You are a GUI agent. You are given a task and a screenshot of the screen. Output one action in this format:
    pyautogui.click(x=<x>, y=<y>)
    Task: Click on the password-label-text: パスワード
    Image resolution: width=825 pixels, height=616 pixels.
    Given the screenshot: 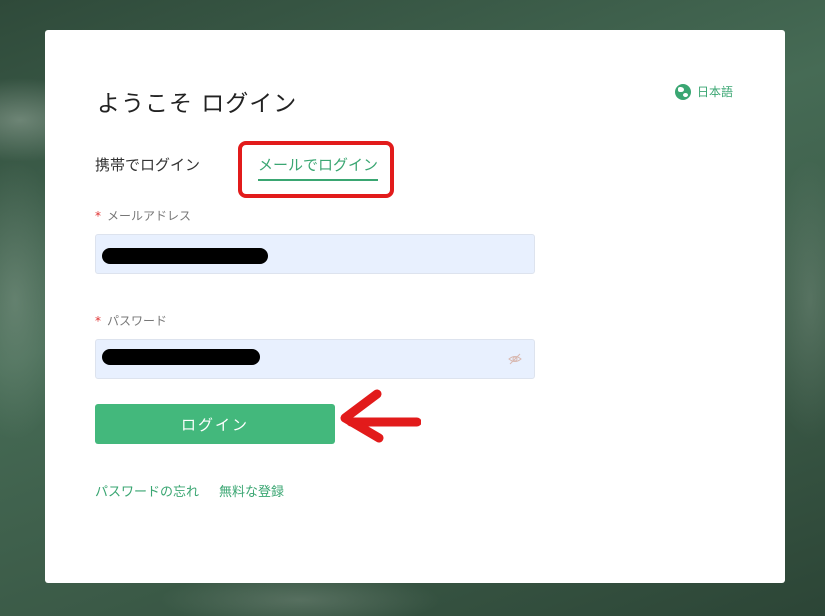 What is the action you would take?
    pyautogui.click(x=137, y=321)
    